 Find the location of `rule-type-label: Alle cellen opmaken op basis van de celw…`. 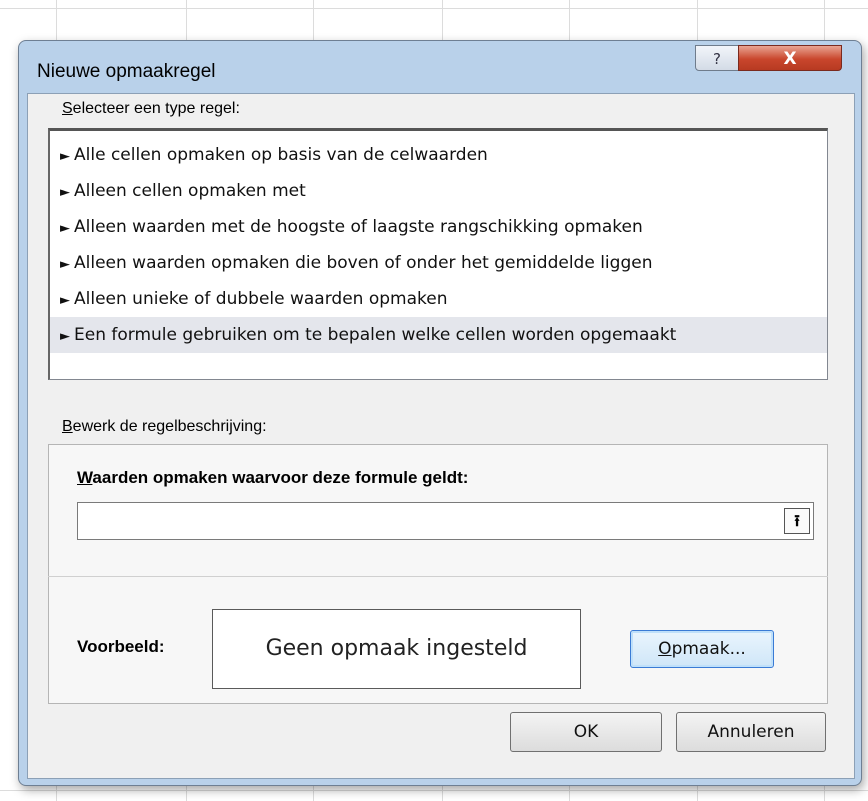

rule-type-label: Alle cellen opmaken op basis van de celw… is located at coordinates (281, 155).